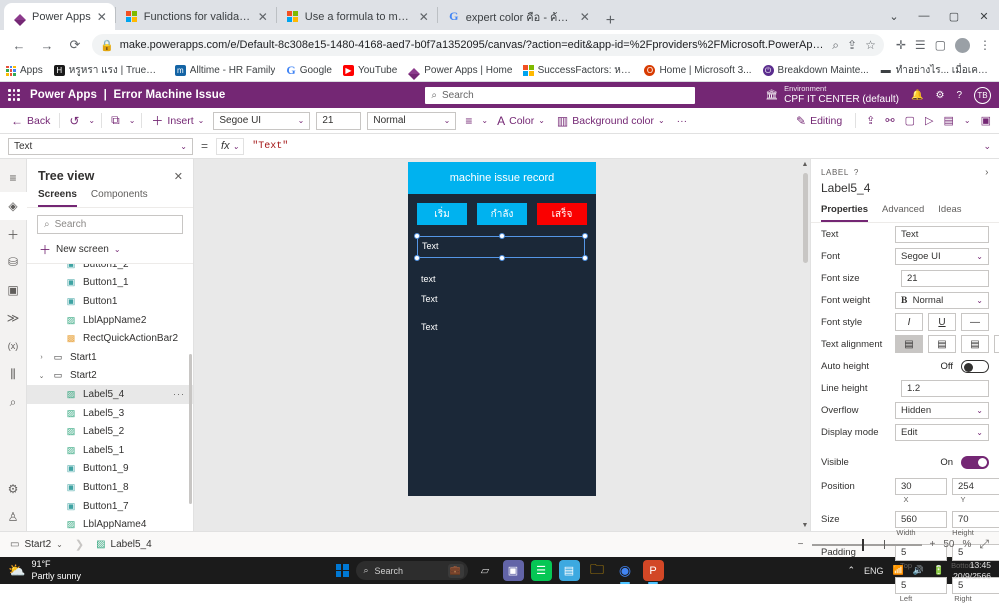 The width and height of the screenshot is (999, 605). What do you see at coordinates (986, 120) in the screenshot?
I see `publish-icon: ▣` at bounding box center [986, 120].